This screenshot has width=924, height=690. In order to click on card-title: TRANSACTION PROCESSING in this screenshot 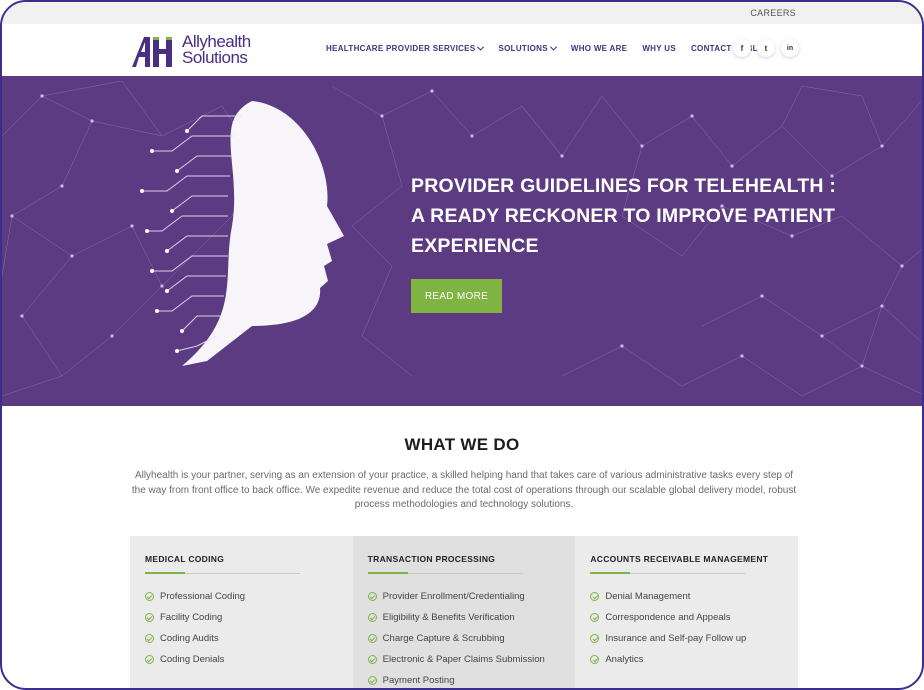, I will do `click(431, 559)`.